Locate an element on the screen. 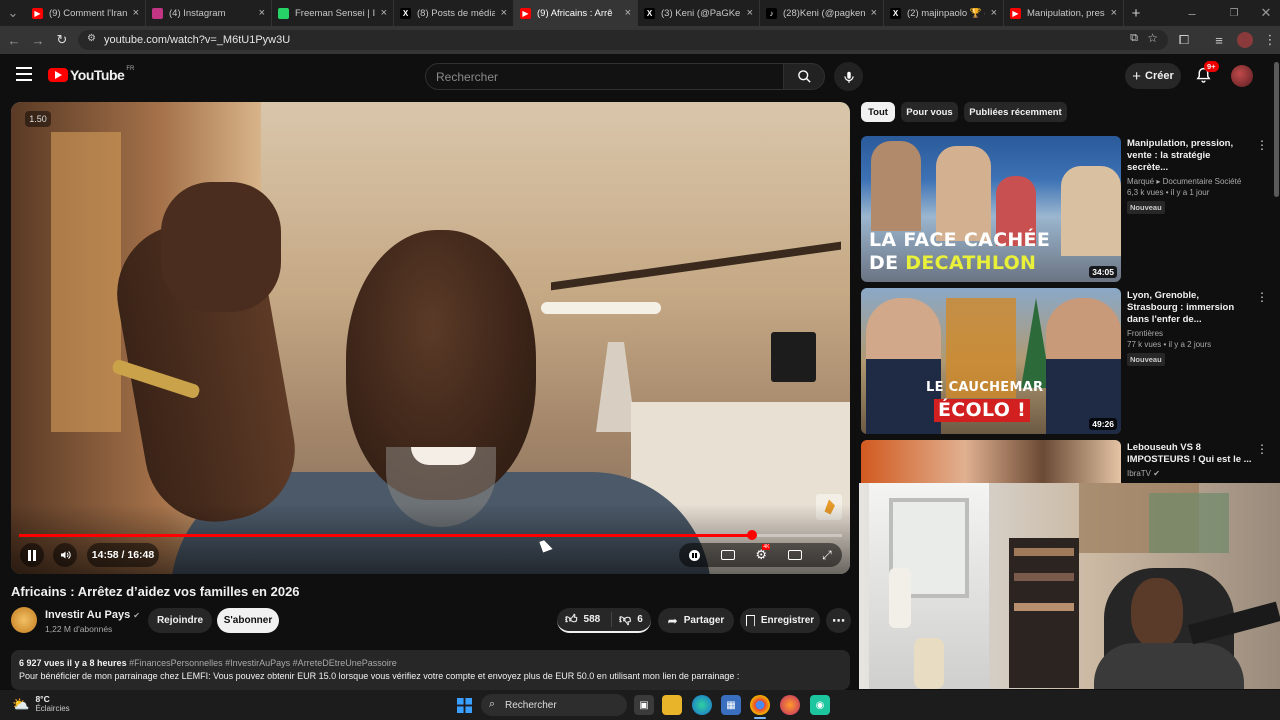  windows-start-icon is located at coordinates (464, 705).